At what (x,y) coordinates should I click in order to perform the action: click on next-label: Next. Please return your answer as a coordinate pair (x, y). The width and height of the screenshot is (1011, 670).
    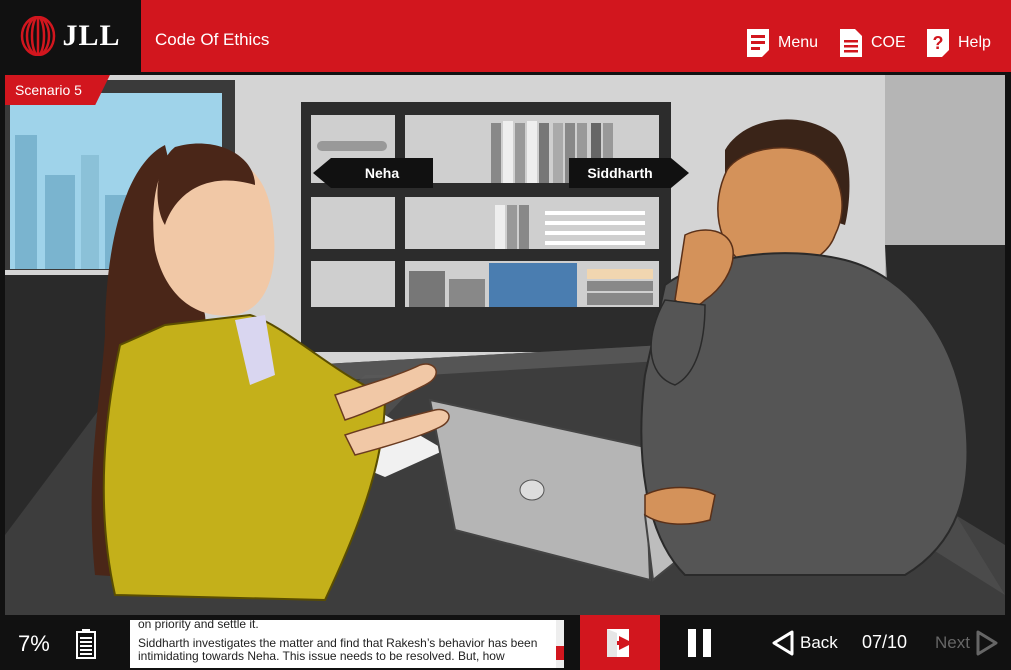
    Looking at the image, I should click on (952, 642).